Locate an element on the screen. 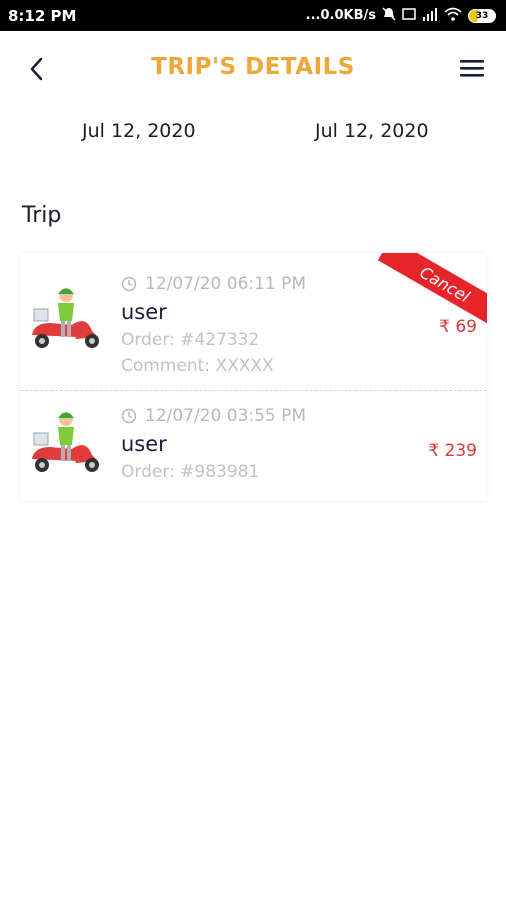 This screenshot has height=900, width=506. trip-order: Order: #983981 is located at coordinates (190, 472).